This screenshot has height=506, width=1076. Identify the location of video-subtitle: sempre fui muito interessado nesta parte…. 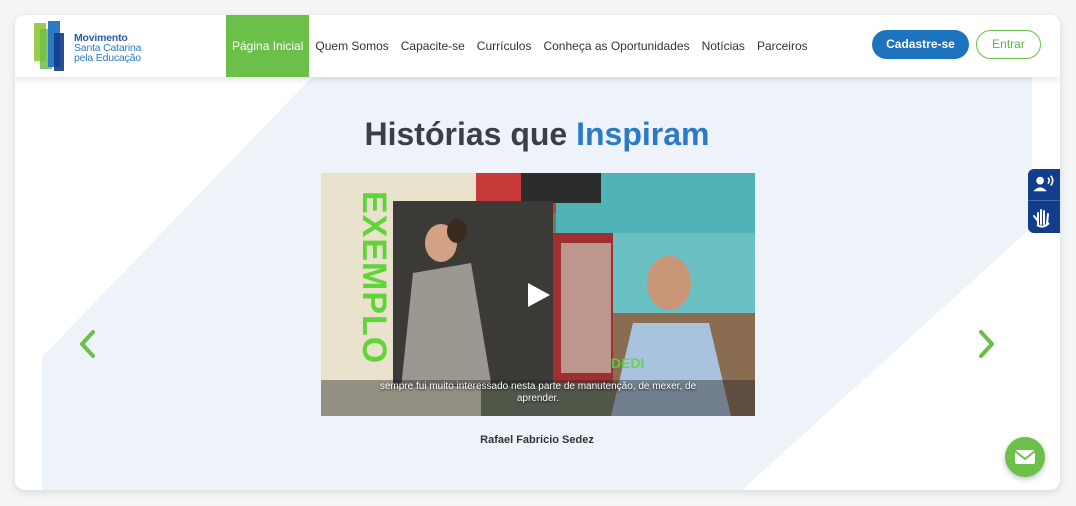
(538, 392).